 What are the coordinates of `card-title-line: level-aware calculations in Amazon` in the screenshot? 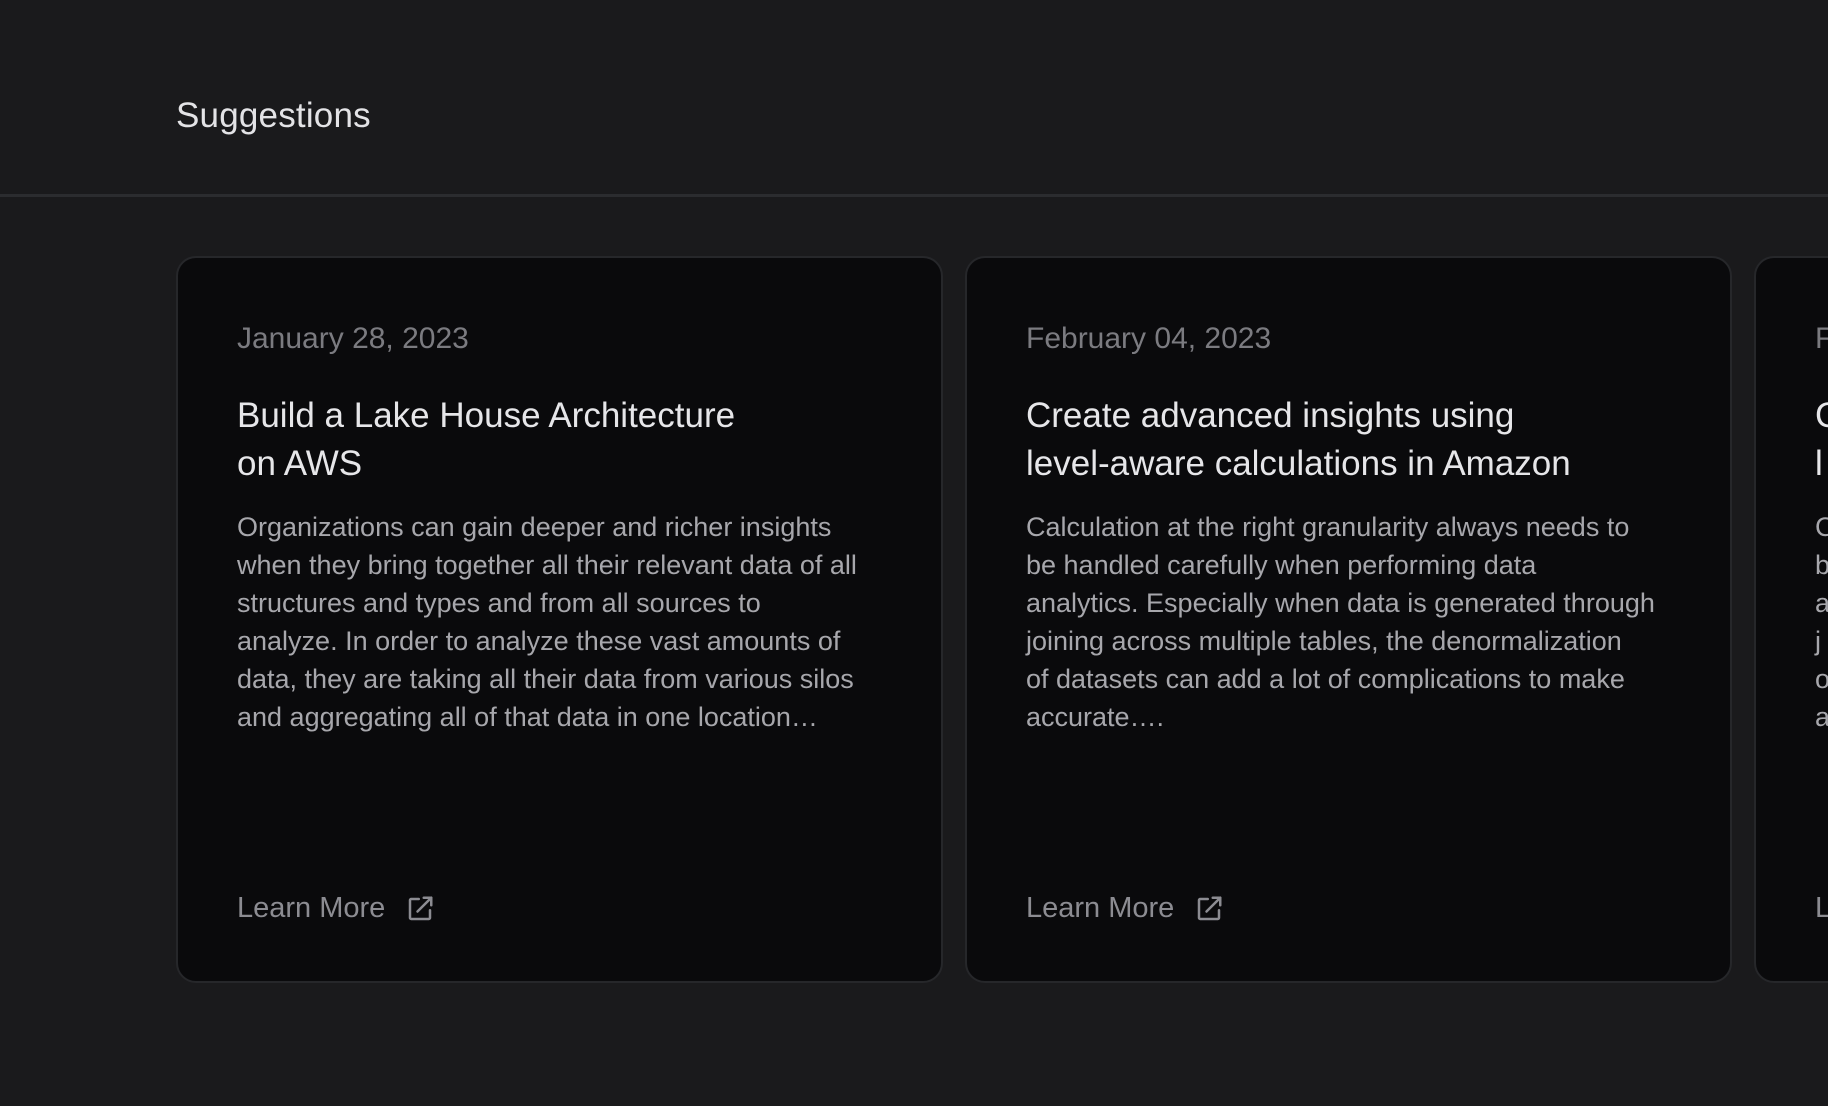 It's located at (1298, 463).